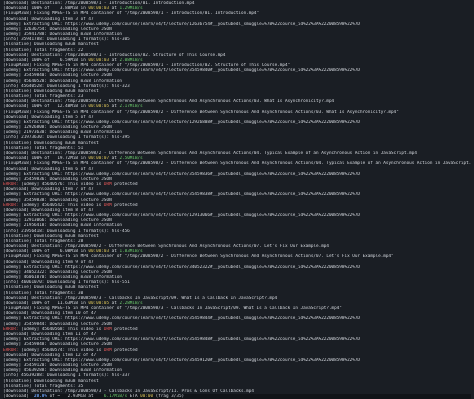 Image resolution: width=474 pixels, height=399 pixels. Describe the element at coordinates (40, 396) in the screenshot. I see `terminal-text-segment: 20.0%` at that location.